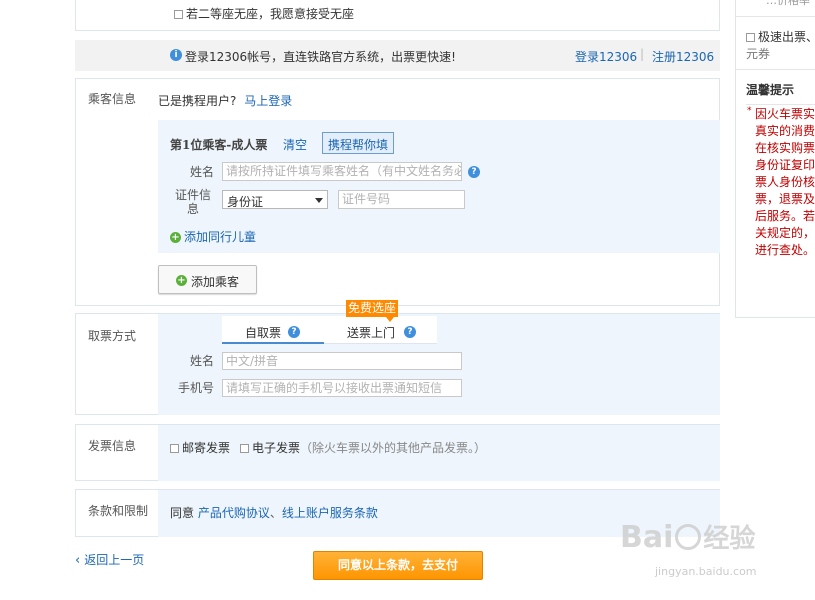 The width and height of the screenshot is (815, 600). What do you see at coordinates (342, 361) in the screenshot?
I see `pickup-name-input: 中文/拼音` at bounding box center [342, 361].